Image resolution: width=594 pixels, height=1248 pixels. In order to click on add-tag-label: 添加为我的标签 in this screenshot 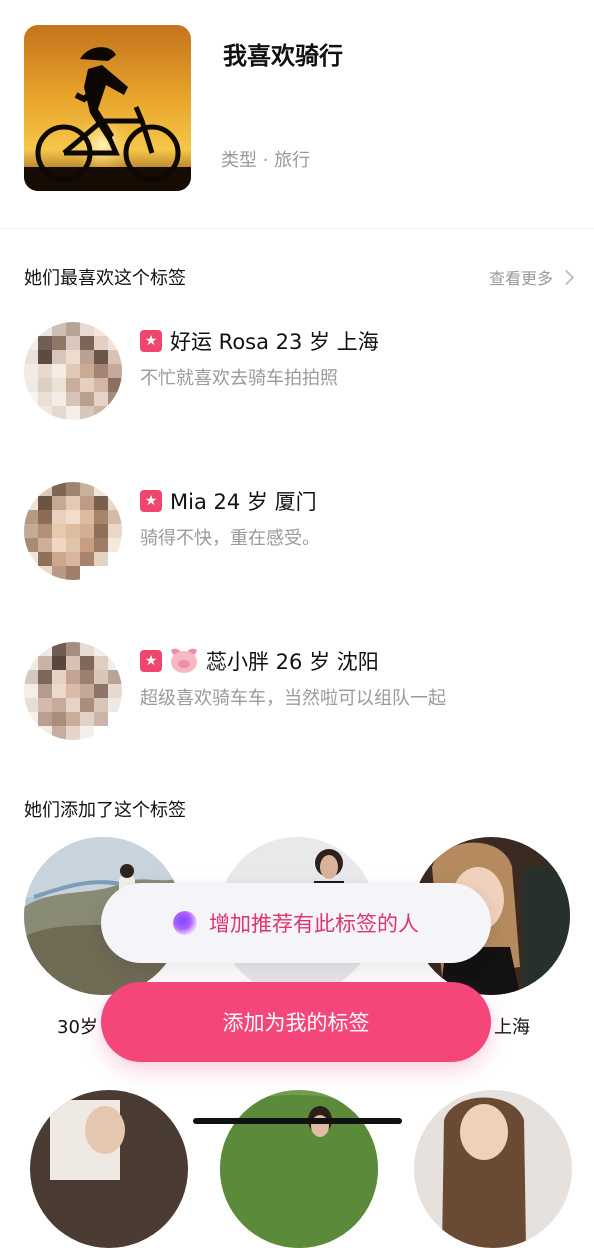, I will do `click(296, 1023)`.